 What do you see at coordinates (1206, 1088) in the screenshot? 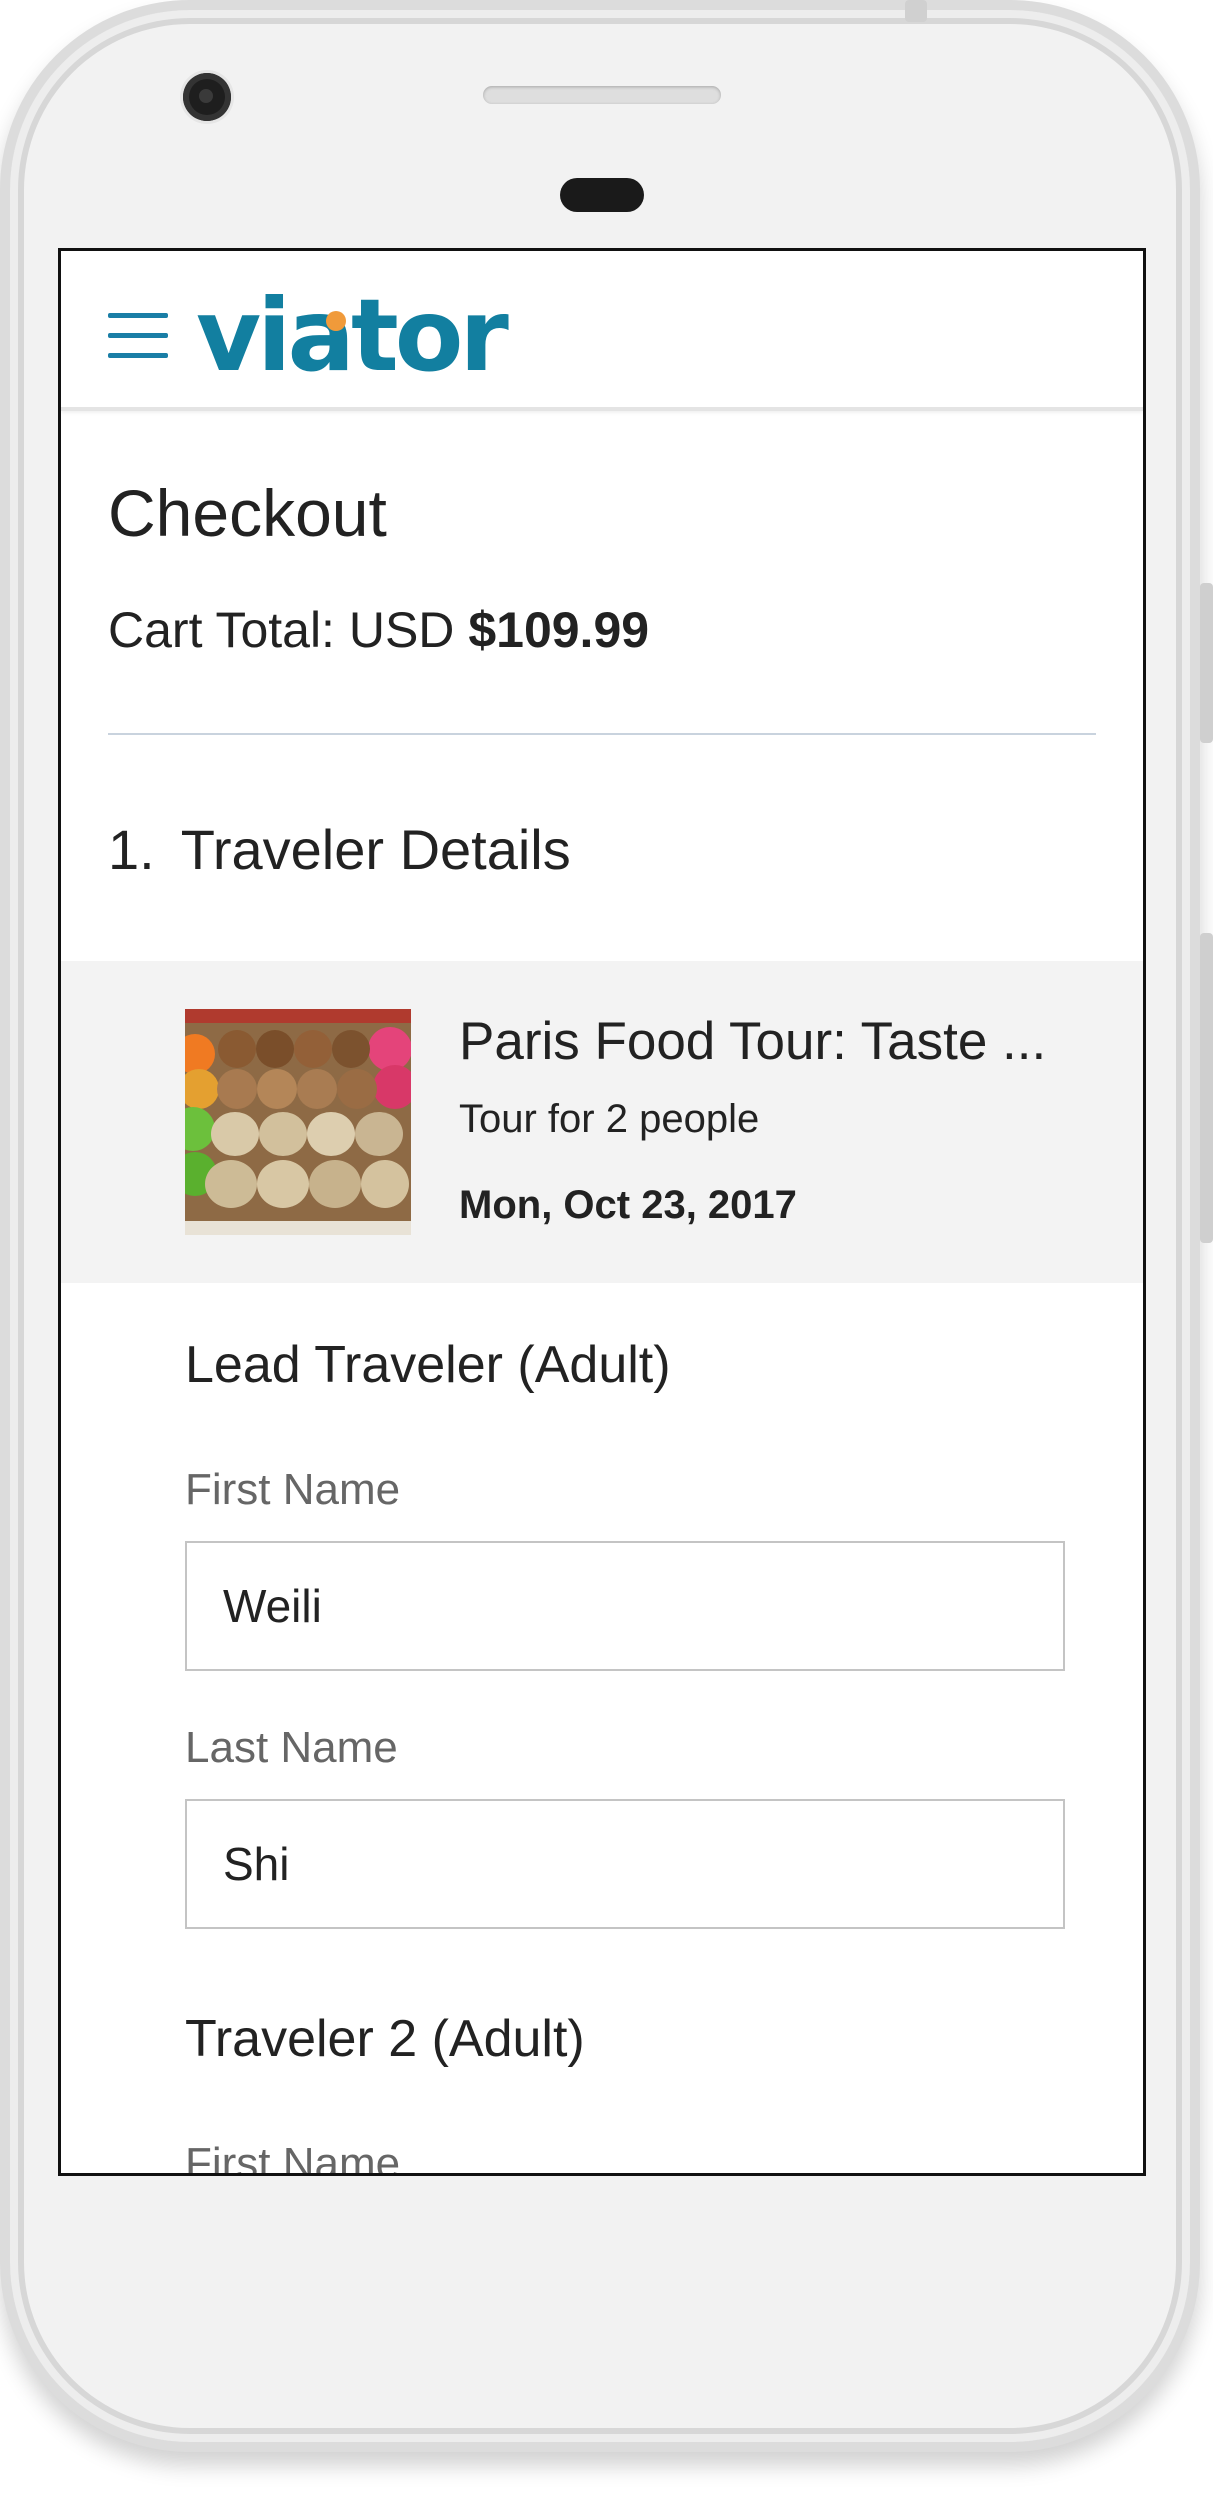
I see `phone-power-button` at bounding box center [1206, 1088].